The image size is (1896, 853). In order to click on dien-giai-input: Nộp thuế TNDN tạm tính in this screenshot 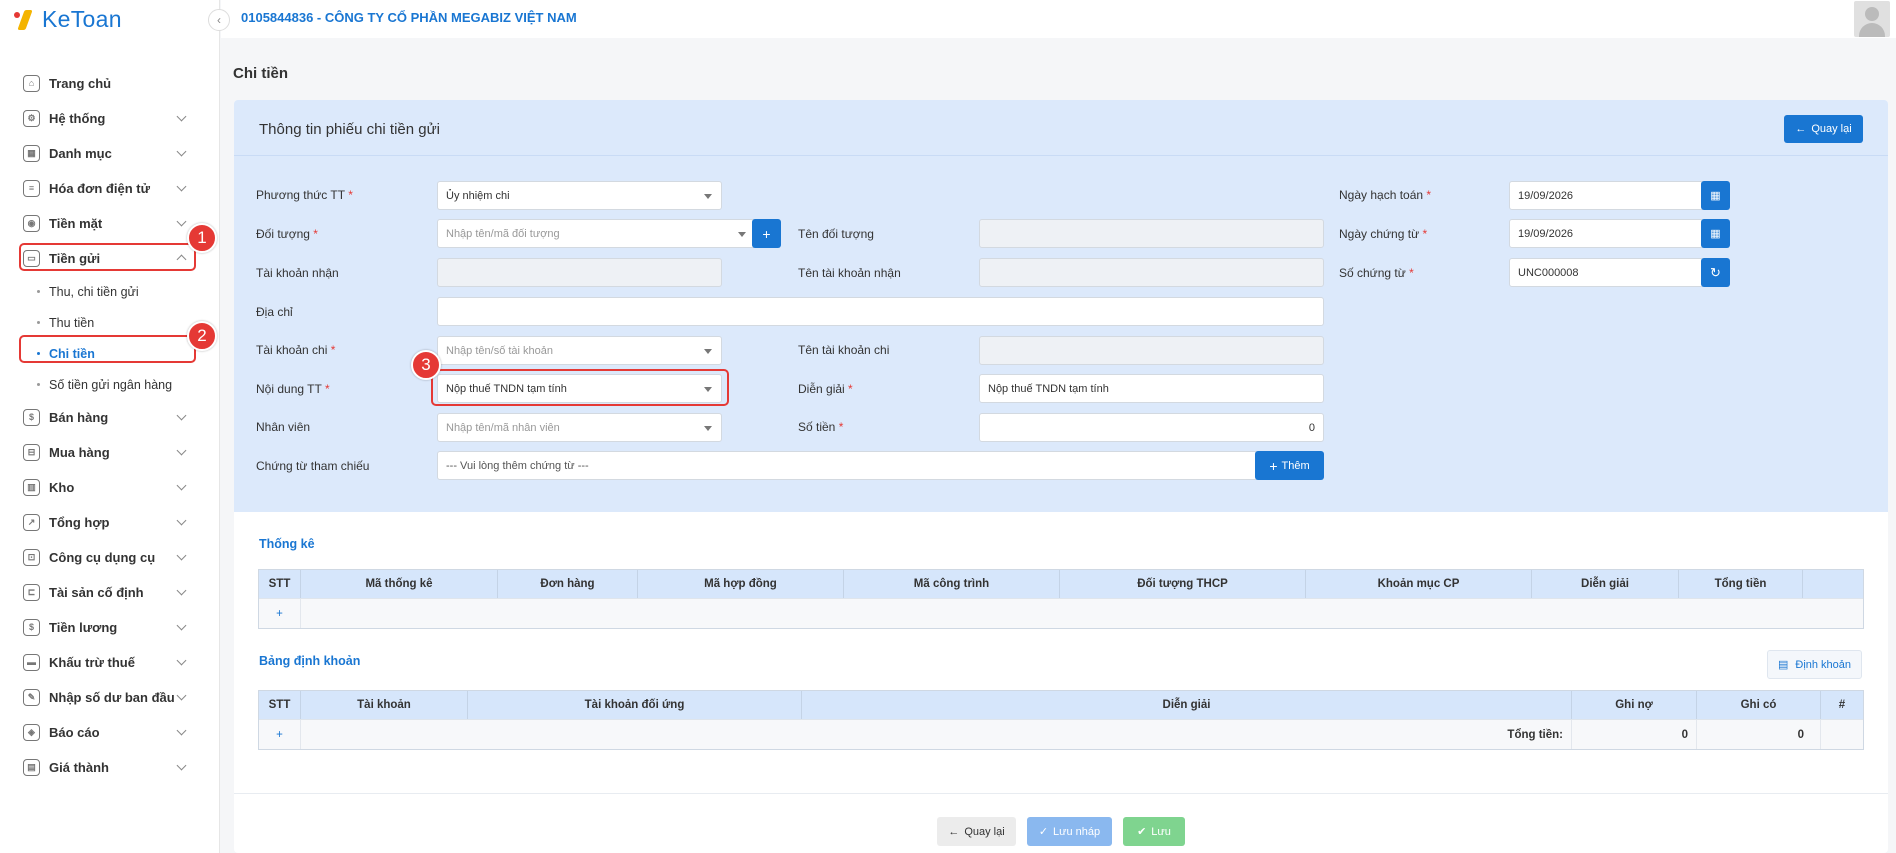, I will do `click(1151, 388)`.